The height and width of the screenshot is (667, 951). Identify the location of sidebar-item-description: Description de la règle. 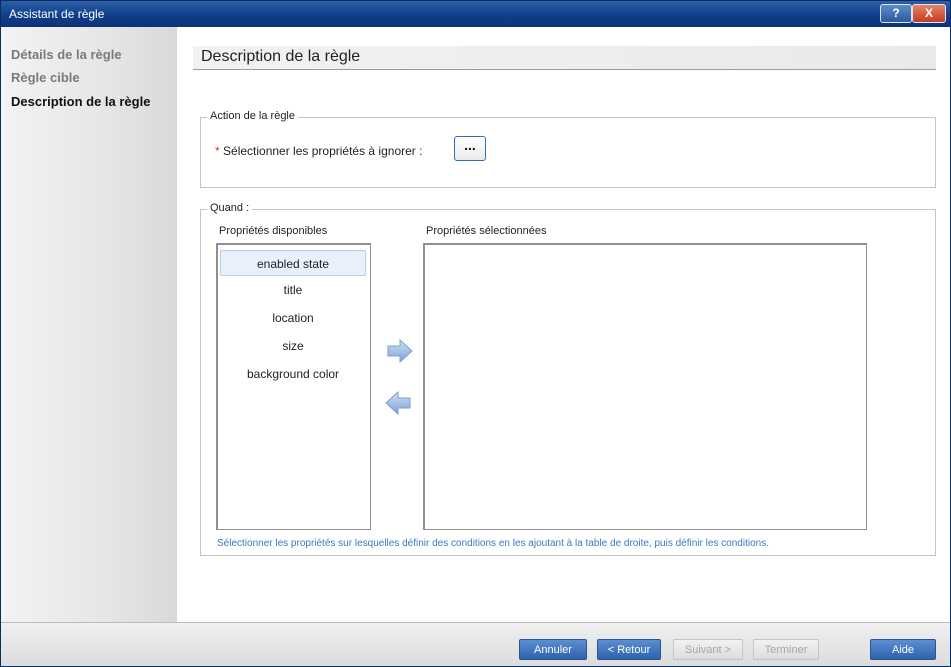
(80, 101).